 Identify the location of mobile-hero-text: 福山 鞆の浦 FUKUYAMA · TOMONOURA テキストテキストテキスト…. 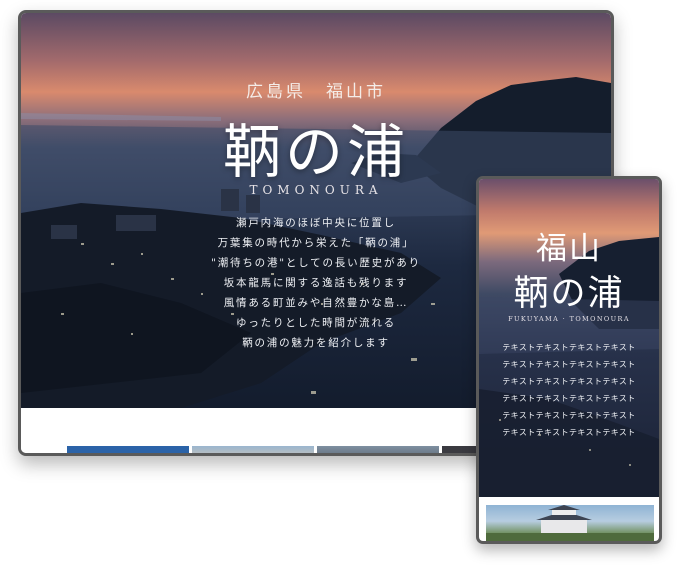
(569, 338).